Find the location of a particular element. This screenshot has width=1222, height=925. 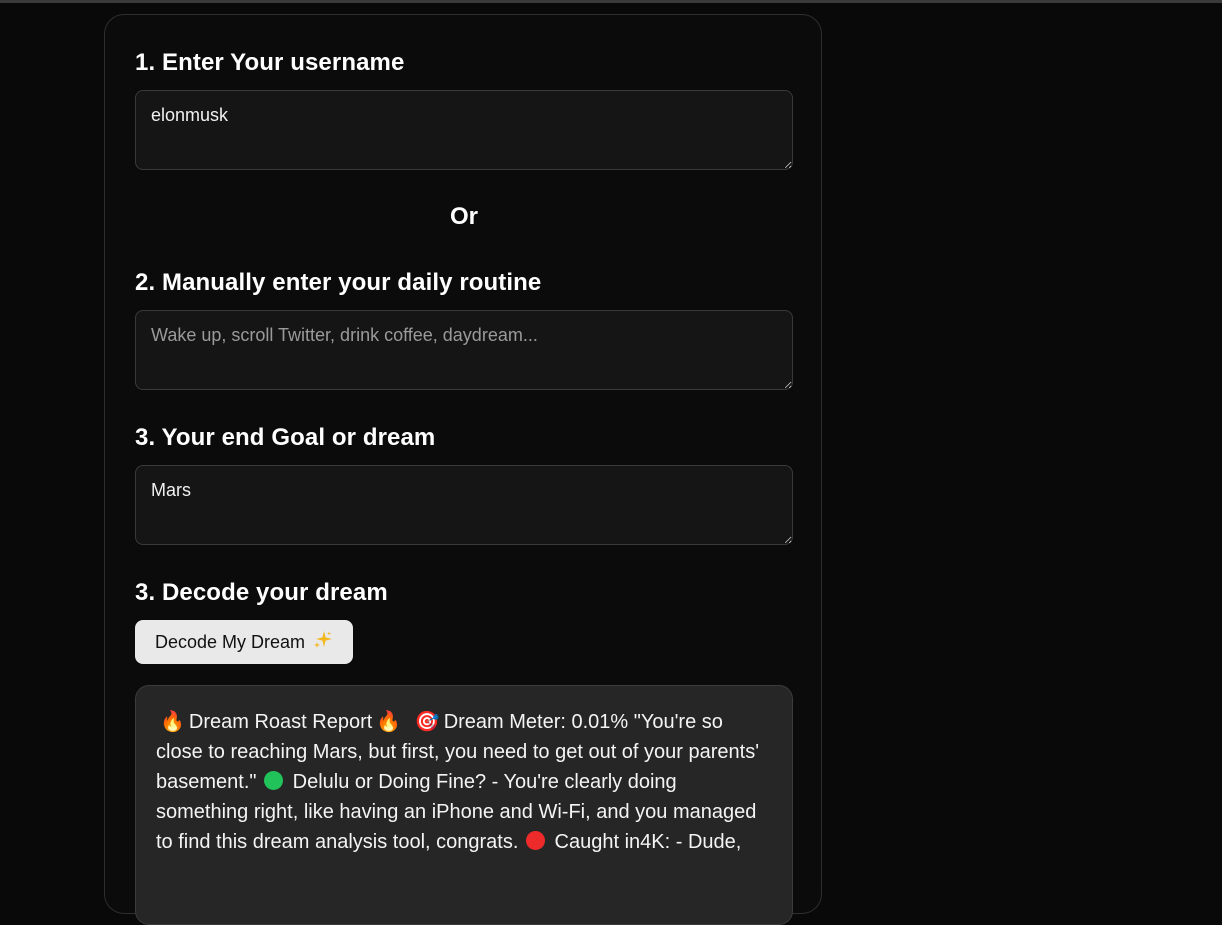

sparkles-icon is located at coordinates (323, 642).